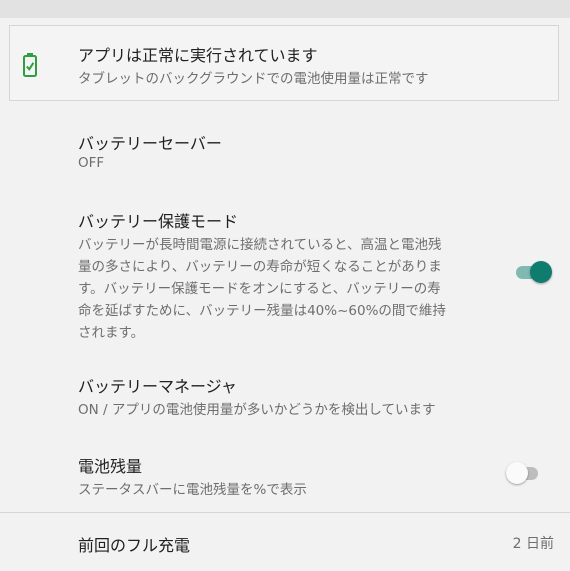  Describe the element at coordinates (260, 245) in the screenshot. I see `description-line: バッテリーが長時間電源に接続されていると、高温と電池残` at that location.